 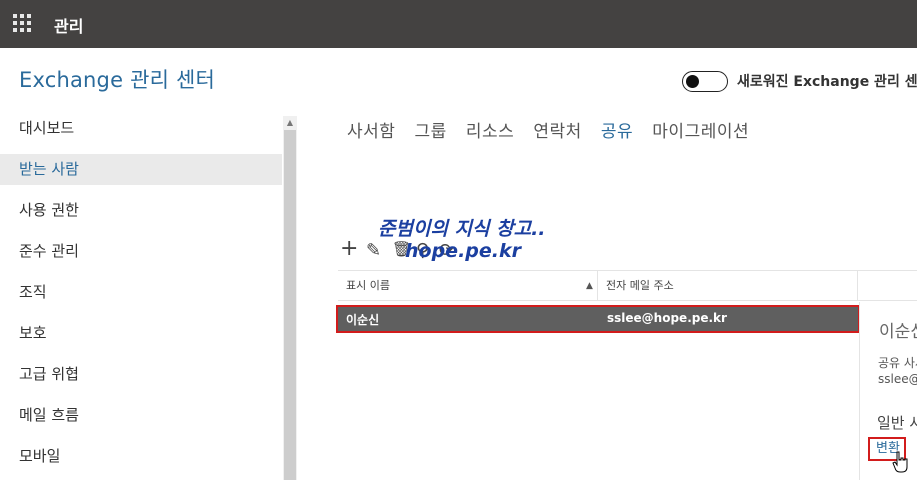 What do you see at coordinates (141, 333) in the screenshot?
I see `sidebar-item-protection: 보호` at bounding box center [141, 333].